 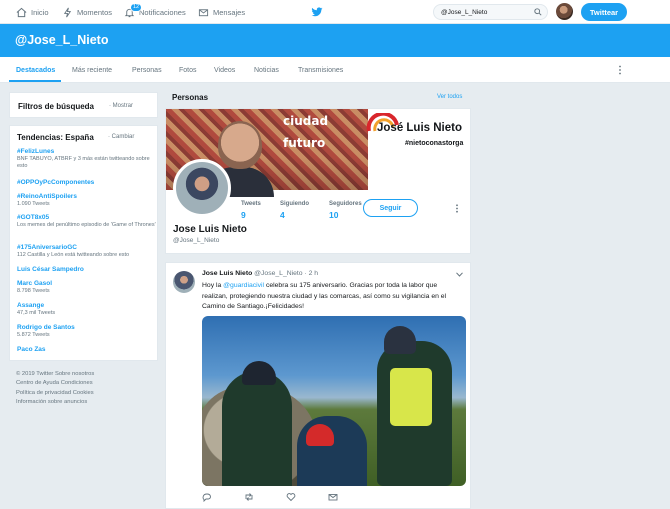 I want to click on banner-candidate-name: José Luis Nieto, so click(x=419, y=128).